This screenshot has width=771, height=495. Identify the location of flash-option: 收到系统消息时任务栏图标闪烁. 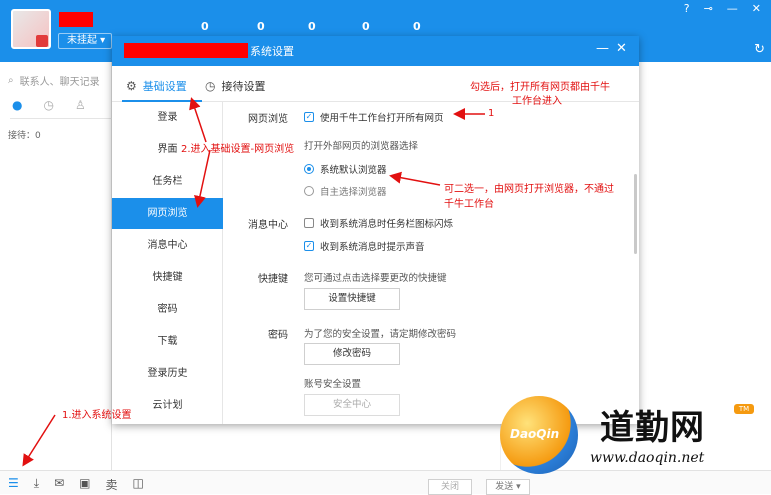
(378, 223).